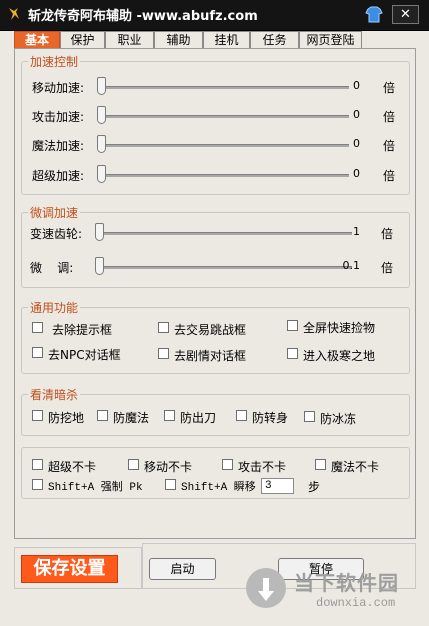 Image resolution: width=429 pixels, height=626 pixels. What do you see at coordinates (274, 40) in the screenshot?
I see `tab-quest: 任务` at bounding box center [274, 40].